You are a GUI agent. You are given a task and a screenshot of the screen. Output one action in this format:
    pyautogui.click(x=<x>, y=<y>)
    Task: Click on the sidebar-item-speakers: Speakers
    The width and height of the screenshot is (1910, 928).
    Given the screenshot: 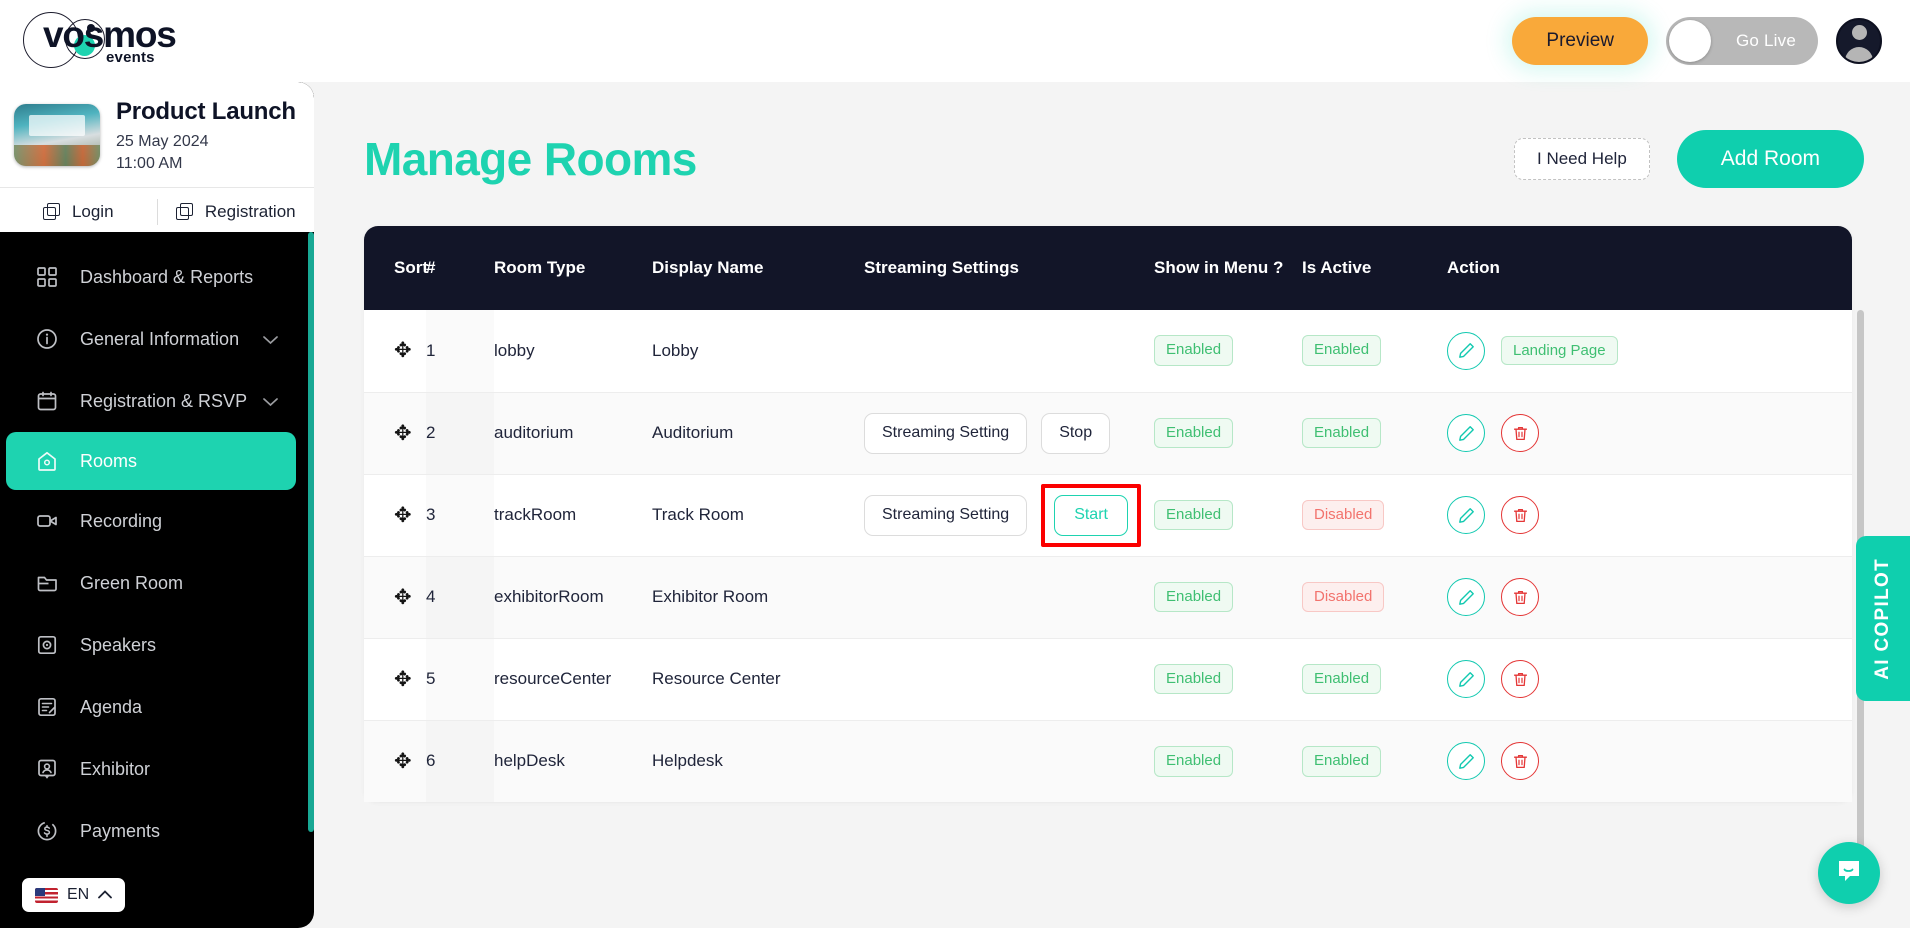 What is the action you would take?
    pyautogui.click(x=157, y=645)
    